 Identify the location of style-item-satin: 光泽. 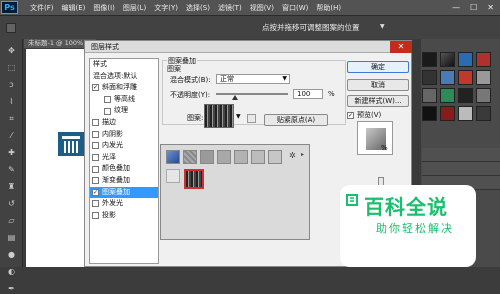
(124, 158).